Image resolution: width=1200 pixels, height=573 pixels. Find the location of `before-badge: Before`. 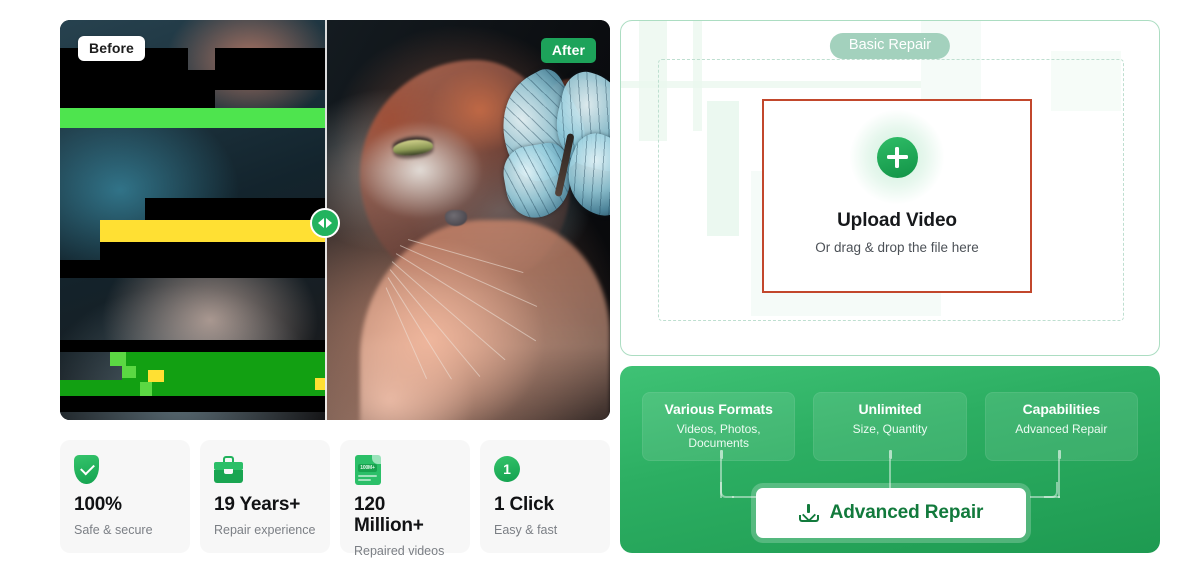

before-badge: Before is located at coordinates (111, 48).